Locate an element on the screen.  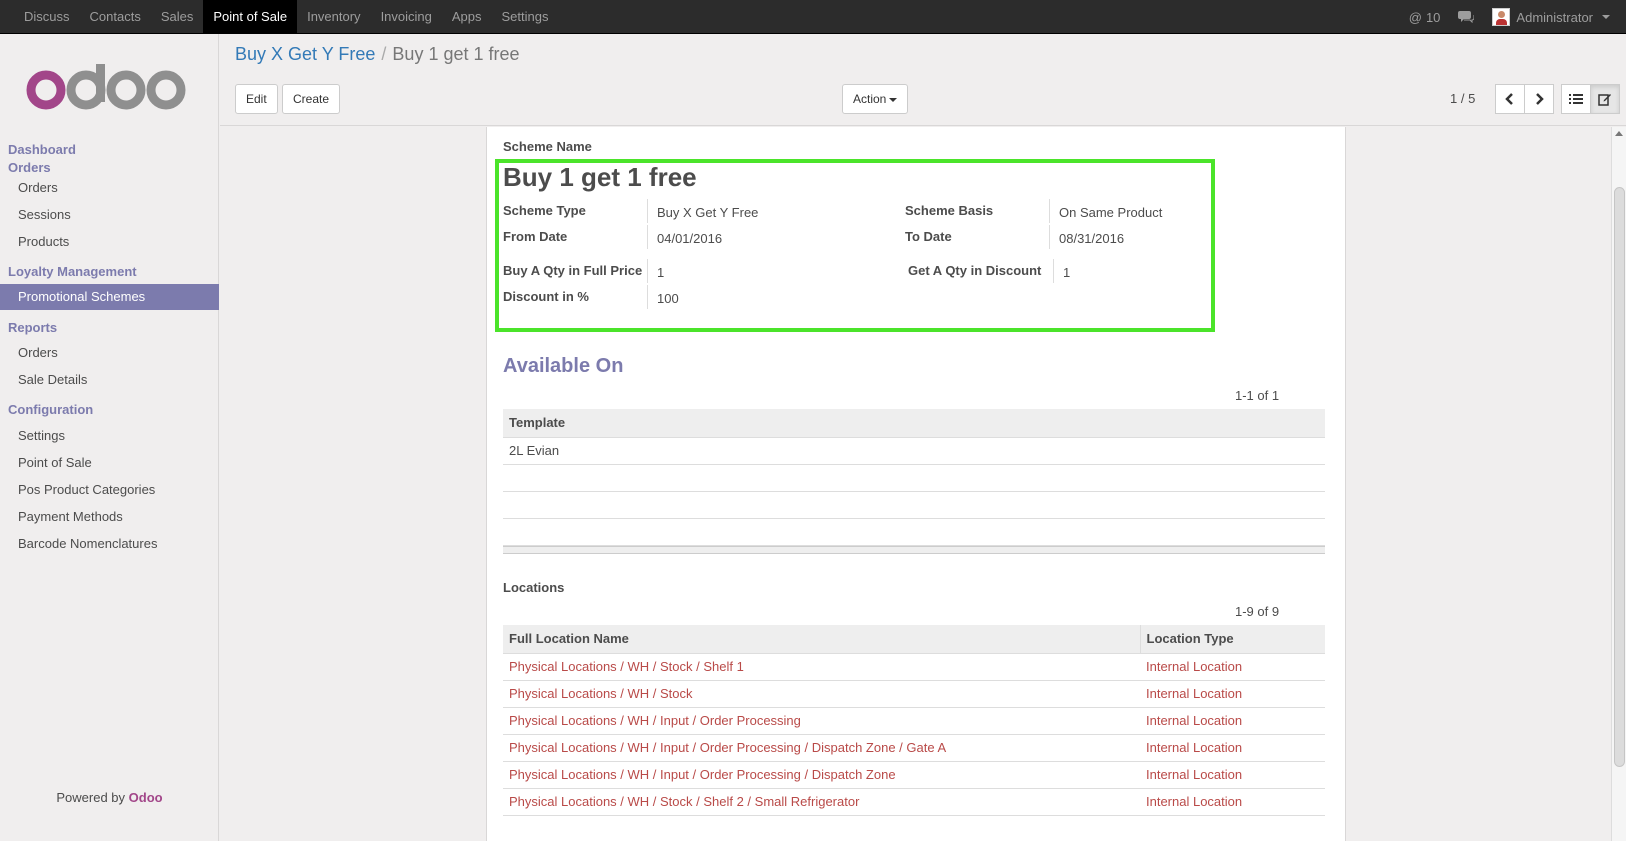
sidebar-item-point-of-sale: Point of Sale is located at coordinates (109, 463).